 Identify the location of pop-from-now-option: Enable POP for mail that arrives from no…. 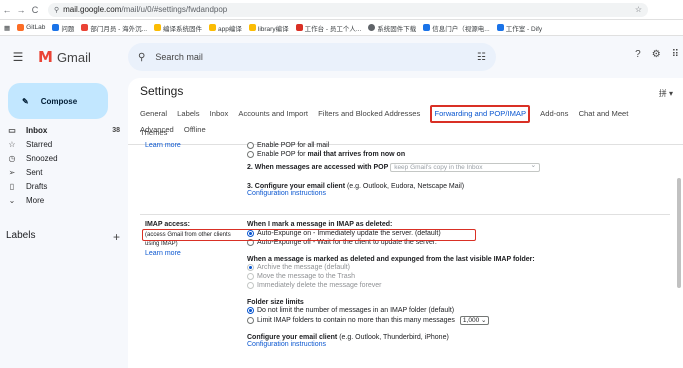
(326, 154).